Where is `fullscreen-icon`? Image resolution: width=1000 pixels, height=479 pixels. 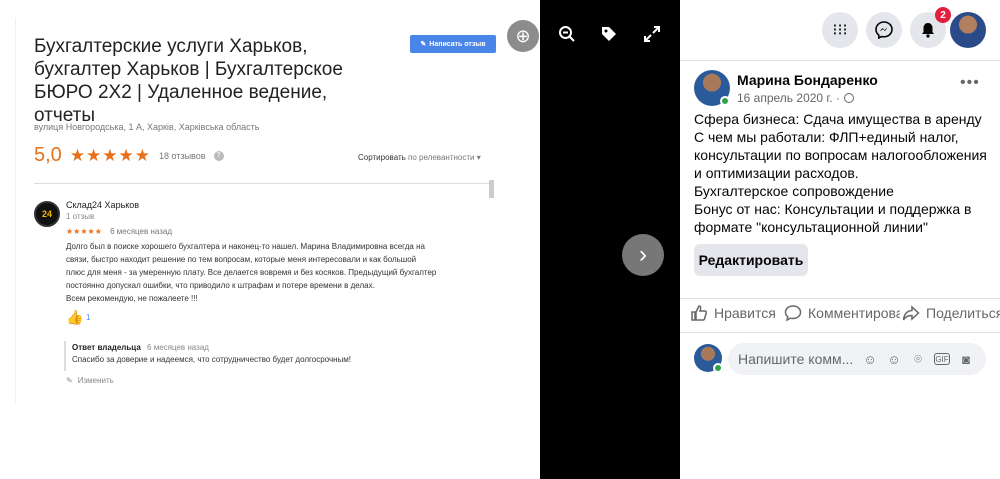 fullscreen-icon is located at coordinates (652, 34).